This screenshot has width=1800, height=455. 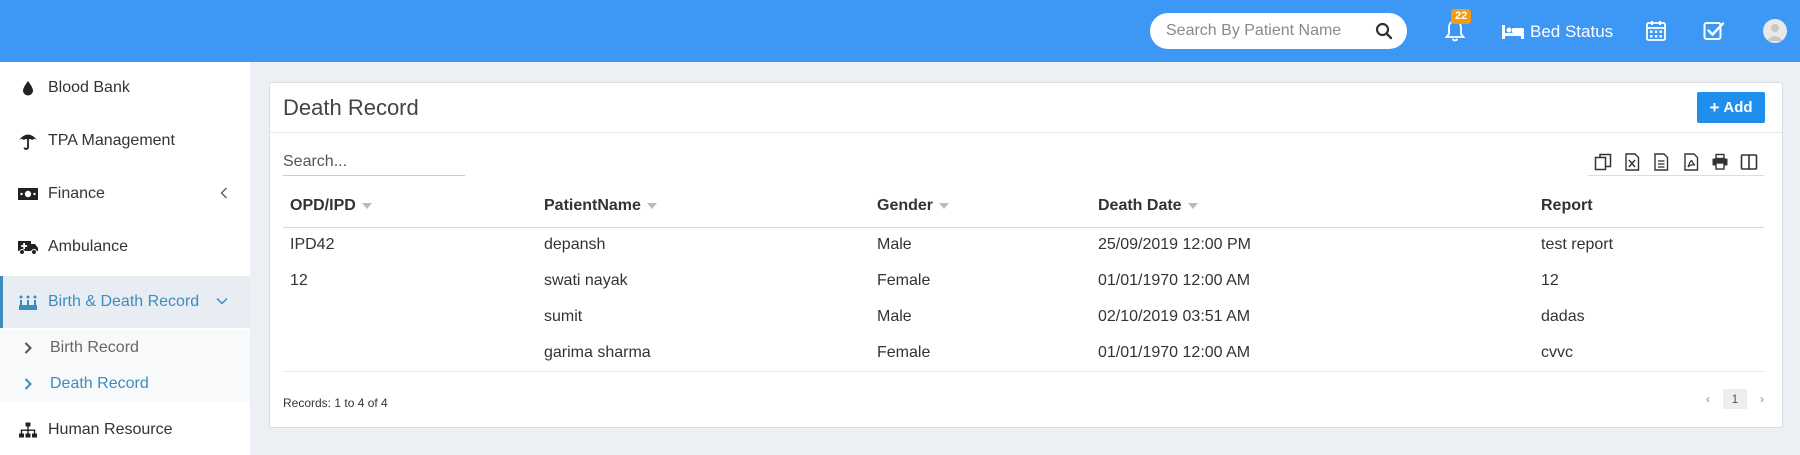 I want to click on column-header-opd-ipd: OPD/IPD, so click(x=410, y=206).